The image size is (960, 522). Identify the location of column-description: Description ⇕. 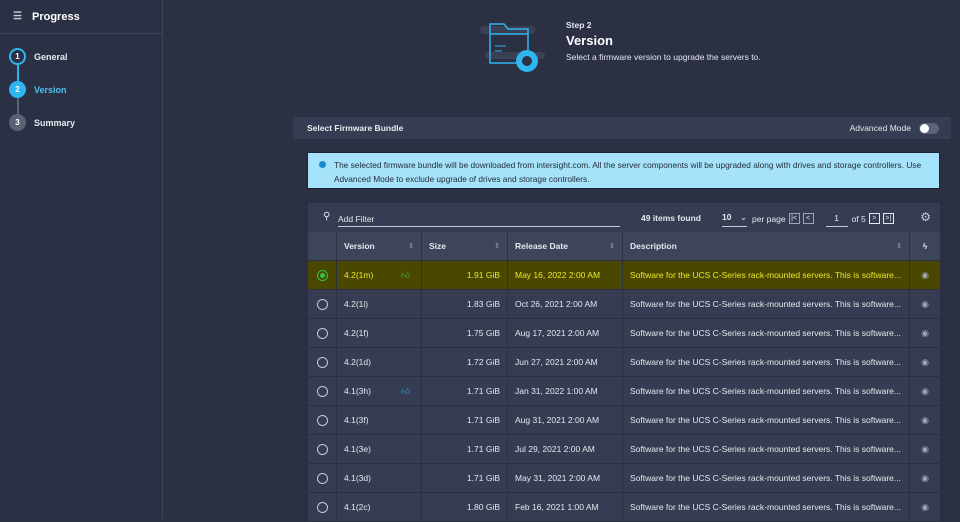
(766, 246).